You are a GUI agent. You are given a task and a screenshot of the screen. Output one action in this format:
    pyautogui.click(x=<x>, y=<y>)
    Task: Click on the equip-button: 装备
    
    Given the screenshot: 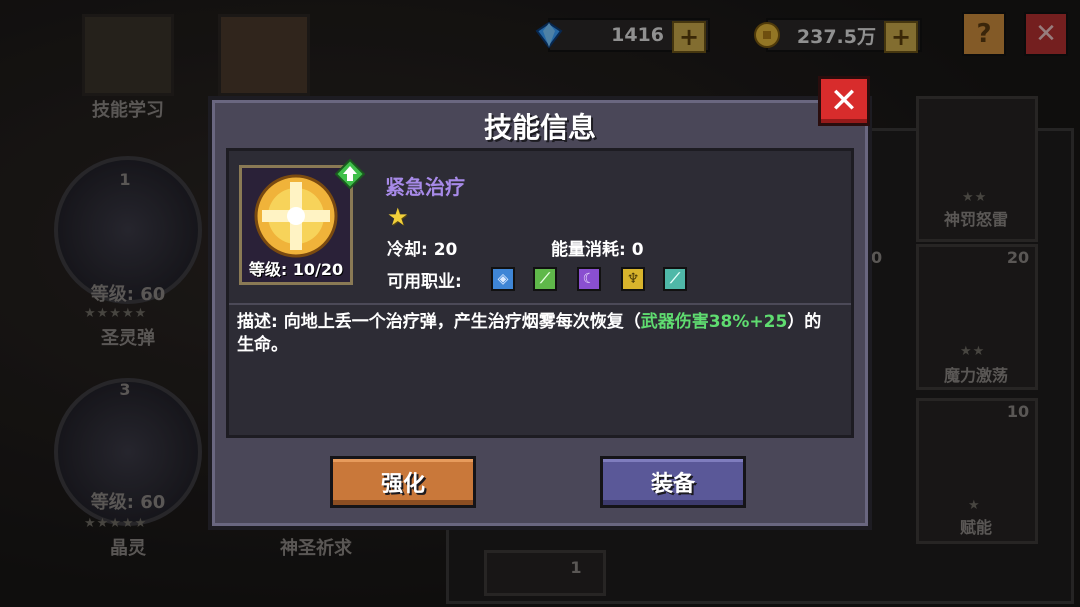 What is the action you would take?
    pyautogui.click(x=673, y=482)
    